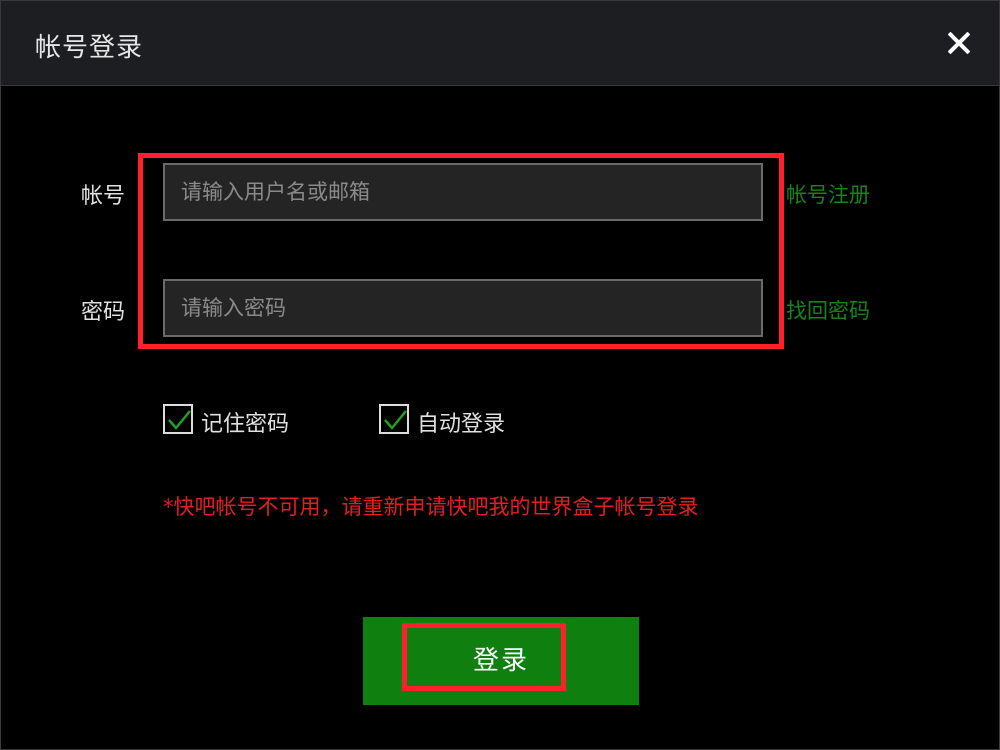 The width and height of the screenshot is (1000, 750). I want to click on account-field, so click(463, 192).